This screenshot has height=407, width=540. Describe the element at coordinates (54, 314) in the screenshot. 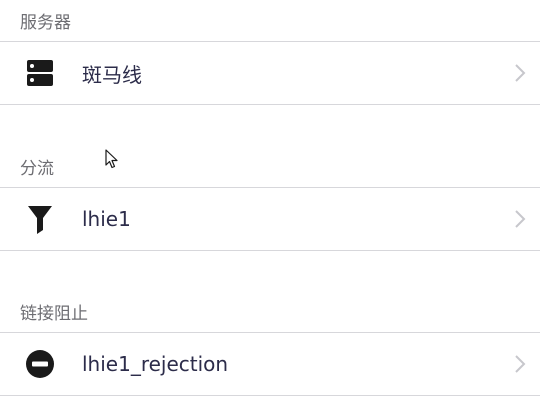

I see `section-title: 链接阻止` at that location.